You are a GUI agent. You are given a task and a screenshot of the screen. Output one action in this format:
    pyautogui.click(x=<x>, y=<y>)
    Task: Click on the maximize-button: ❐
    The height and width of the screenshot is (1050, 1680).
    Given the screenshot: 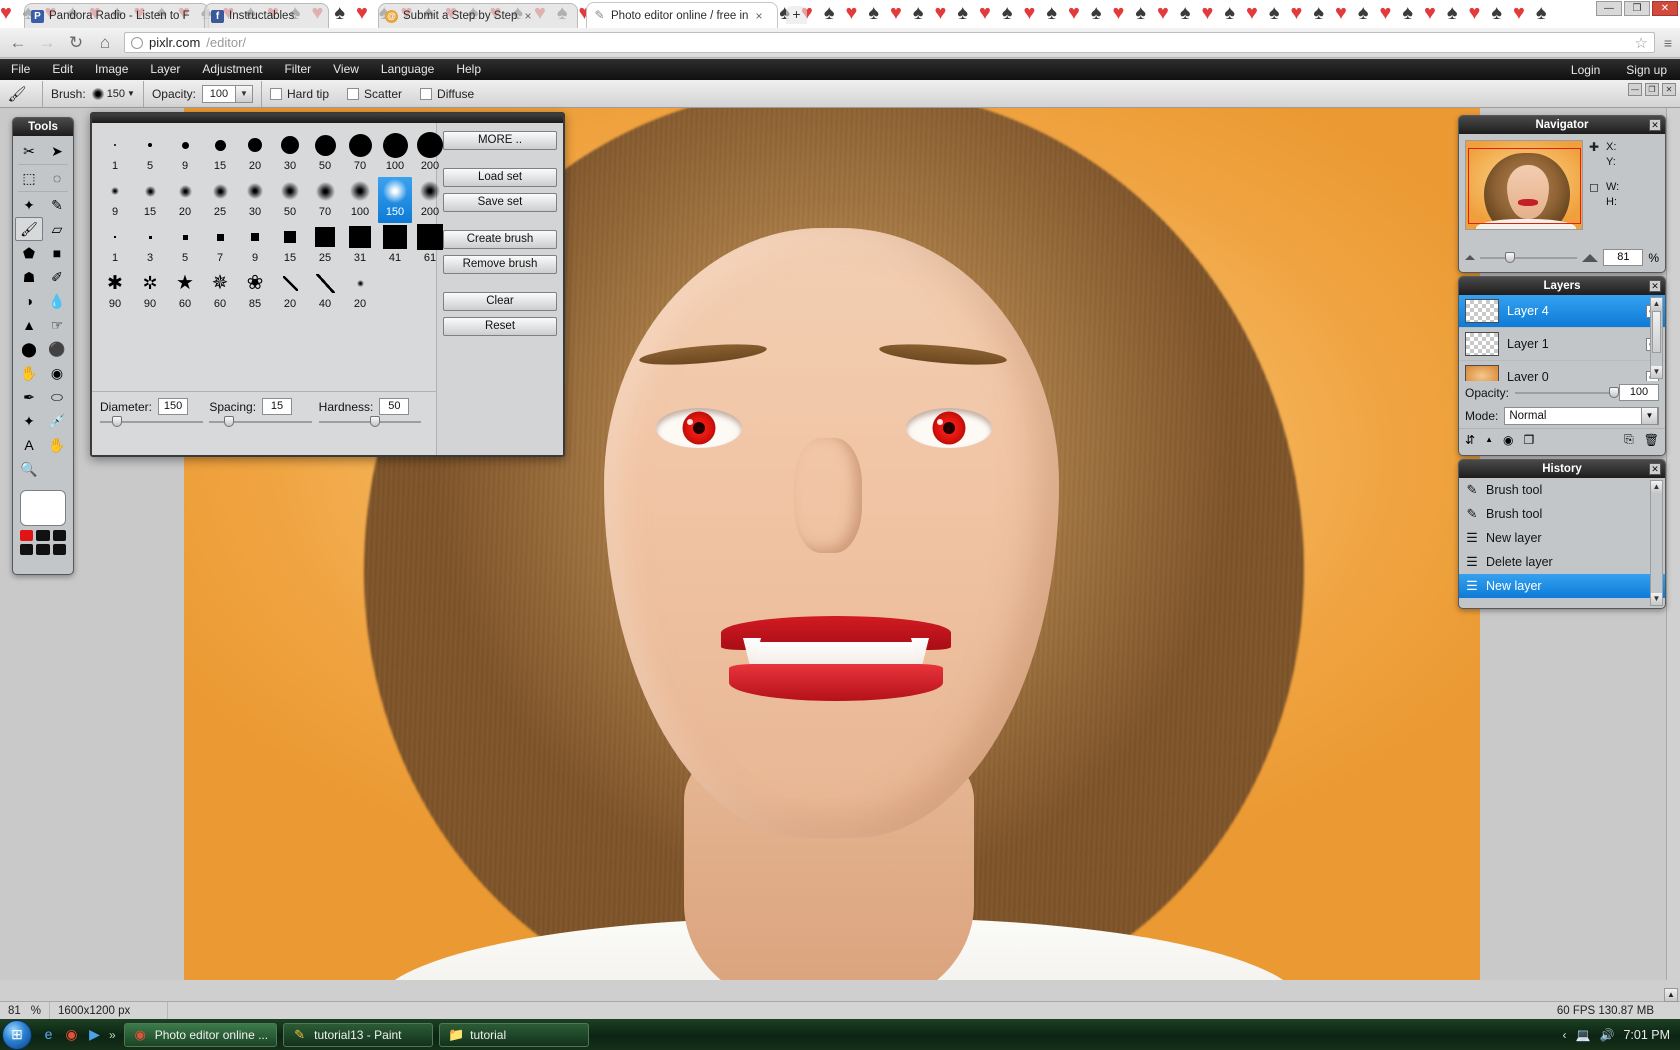 What is the action you would take?
    pyautogui.click(x=1637, y=8)
    